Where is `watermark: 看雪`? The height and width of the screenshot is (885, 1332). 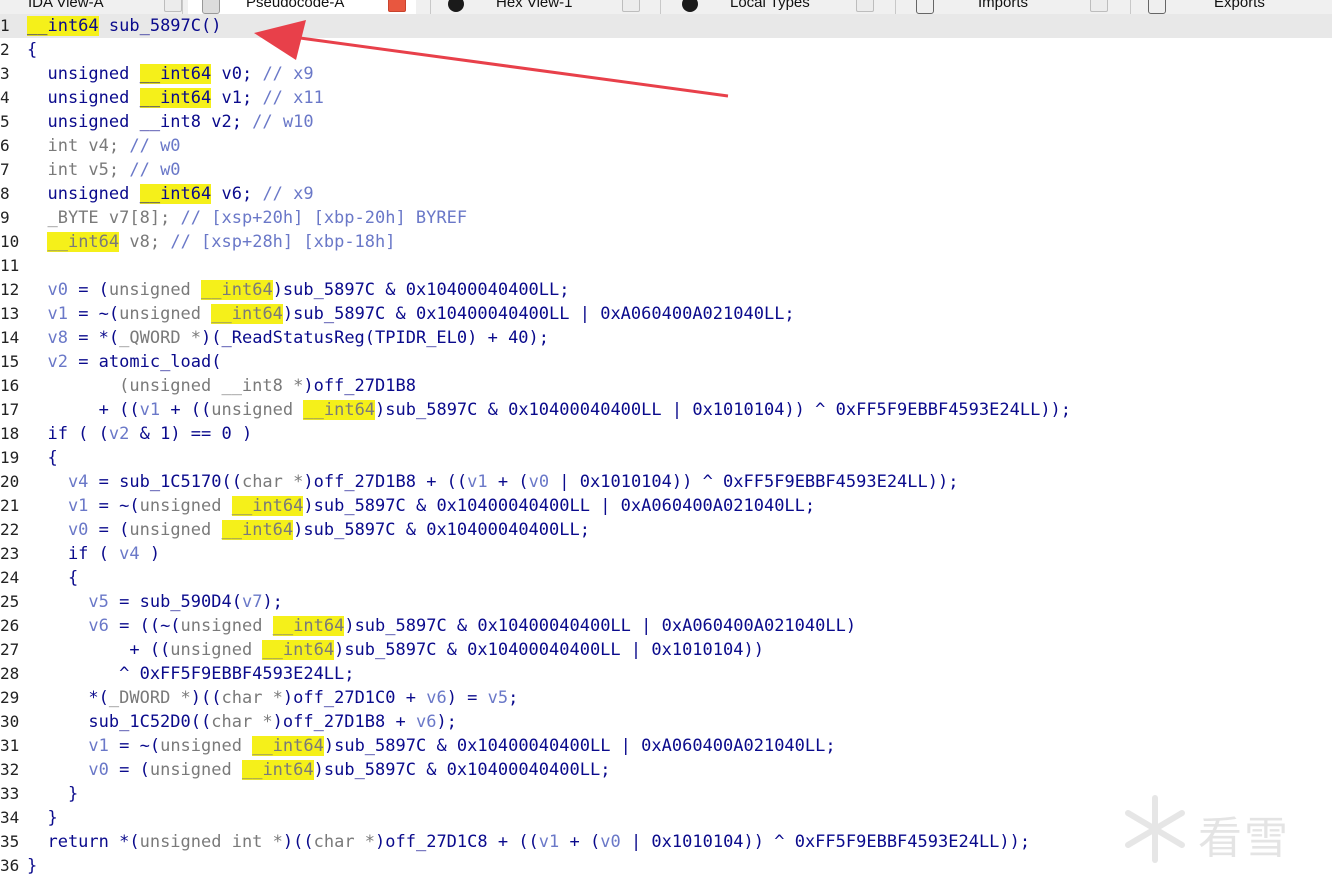 watermark: 看雪 is located at coordinates (1220, 830).